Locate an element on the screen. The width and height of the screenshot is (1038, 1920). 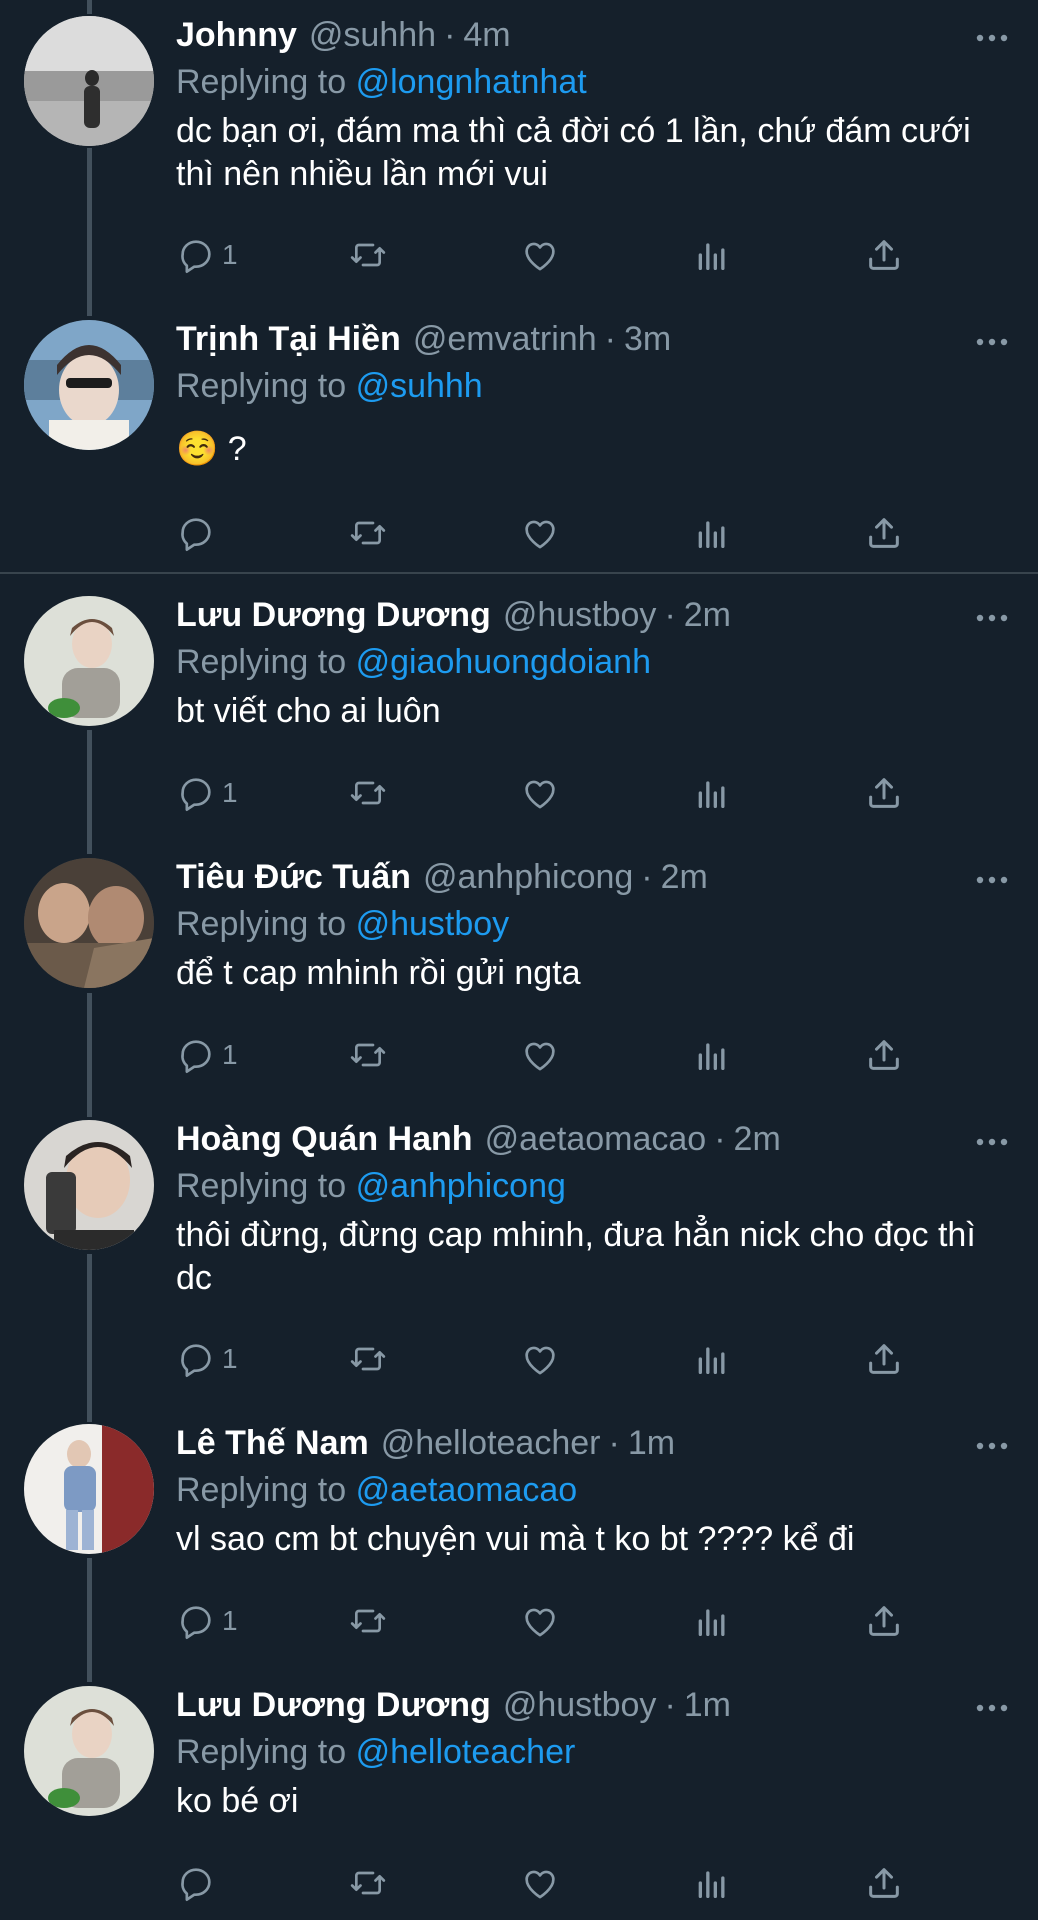
replying-to: Replying to @aetaomacao is located at coordinates (595, 1490).